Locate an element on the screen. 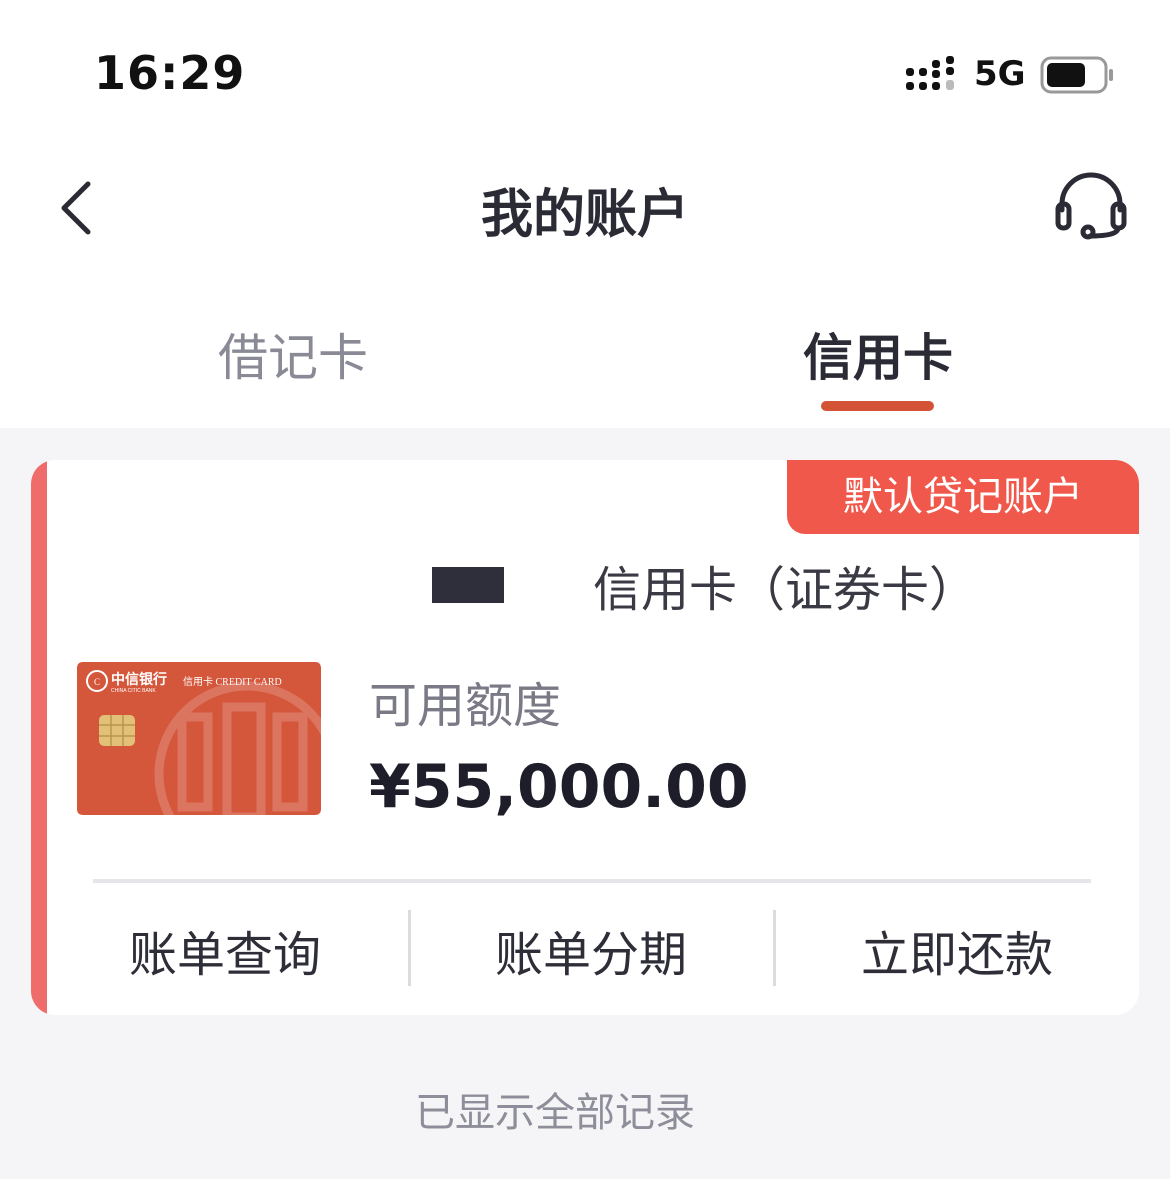  card-bank-name: 中信银行 is located at coordinates (139, 679).